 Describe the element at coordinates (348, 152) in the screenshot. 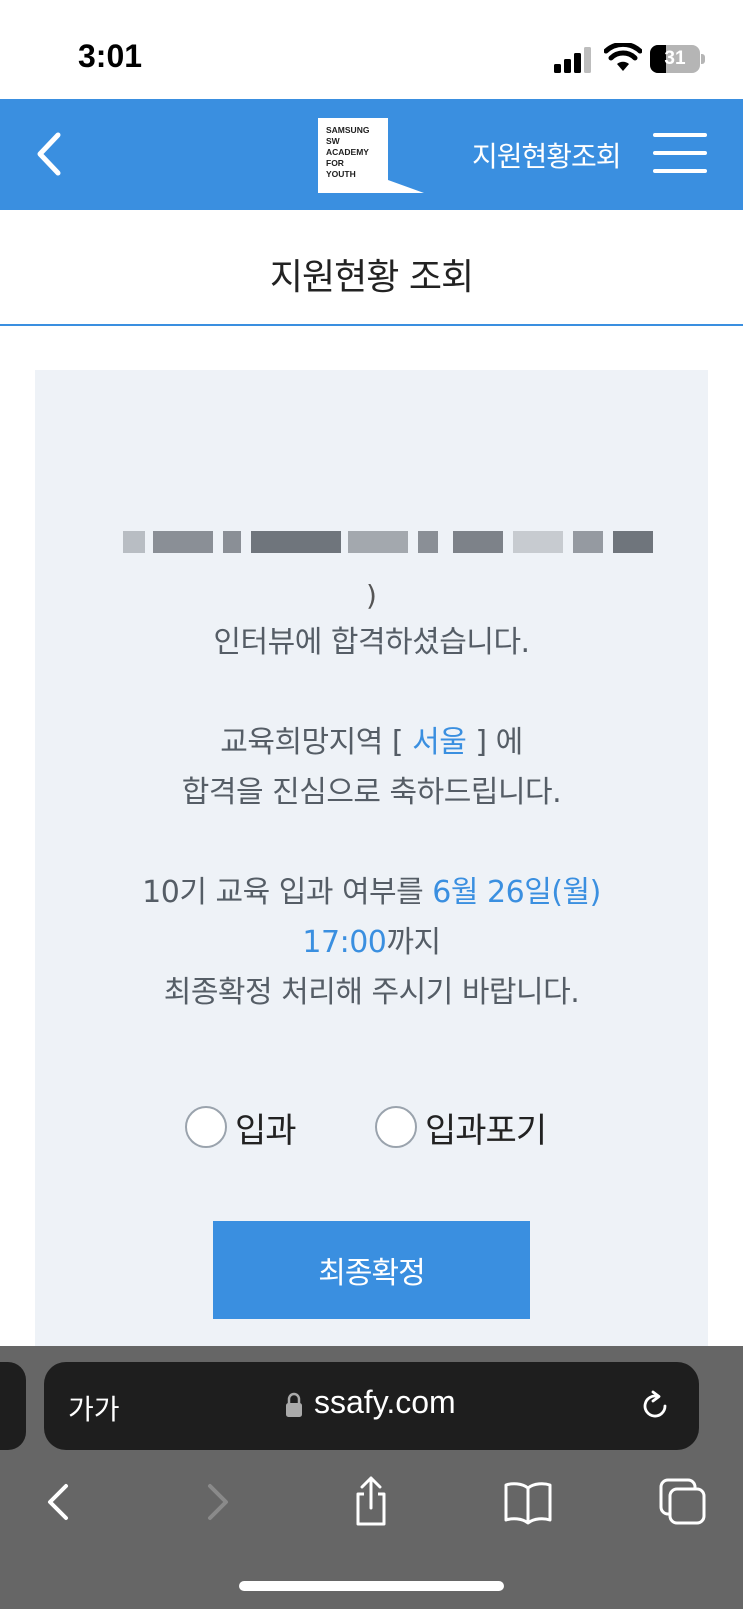

I see `logo-text: SAMSUNG SW ACADEMY FOR YOUTH` at that location.